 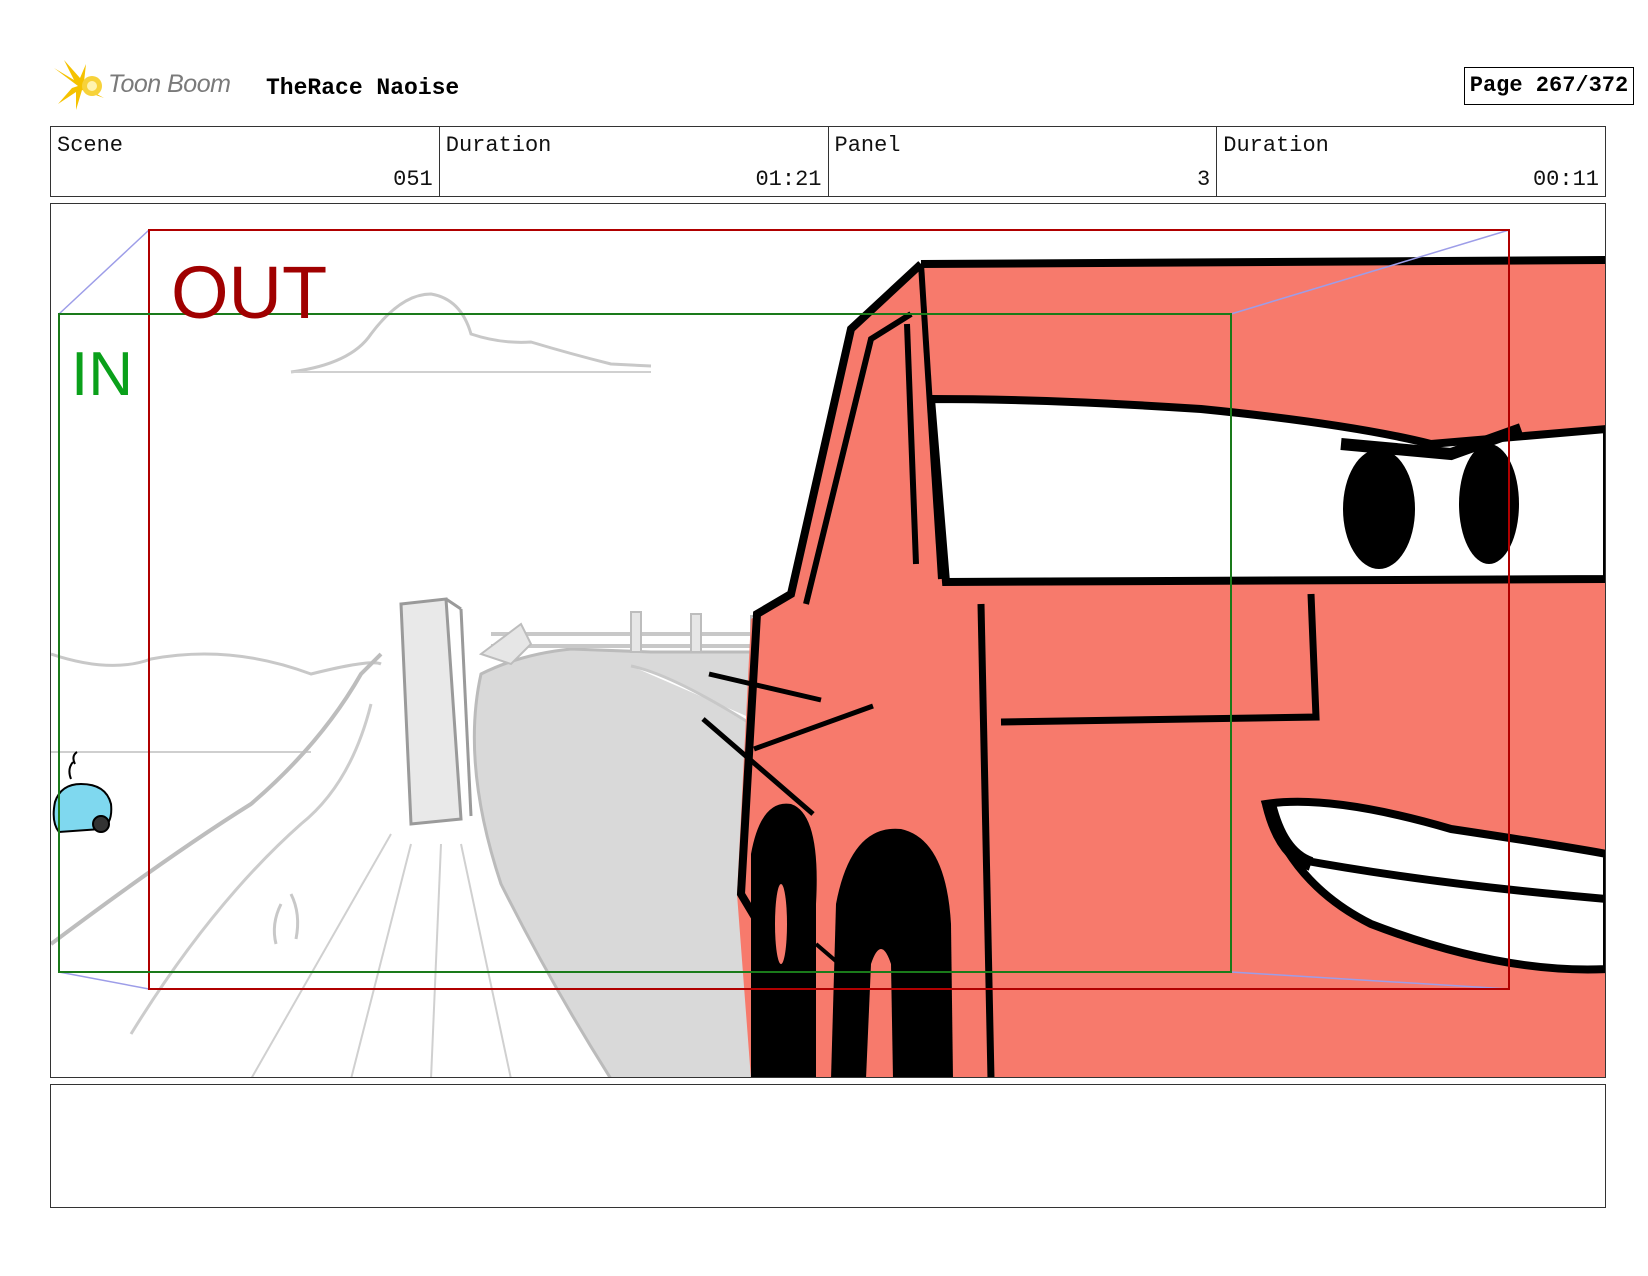 What do you see at coordinates (249, 292) in the screenshot?
I see `out-frame-label: OUT` at bounding box center [249, 292].